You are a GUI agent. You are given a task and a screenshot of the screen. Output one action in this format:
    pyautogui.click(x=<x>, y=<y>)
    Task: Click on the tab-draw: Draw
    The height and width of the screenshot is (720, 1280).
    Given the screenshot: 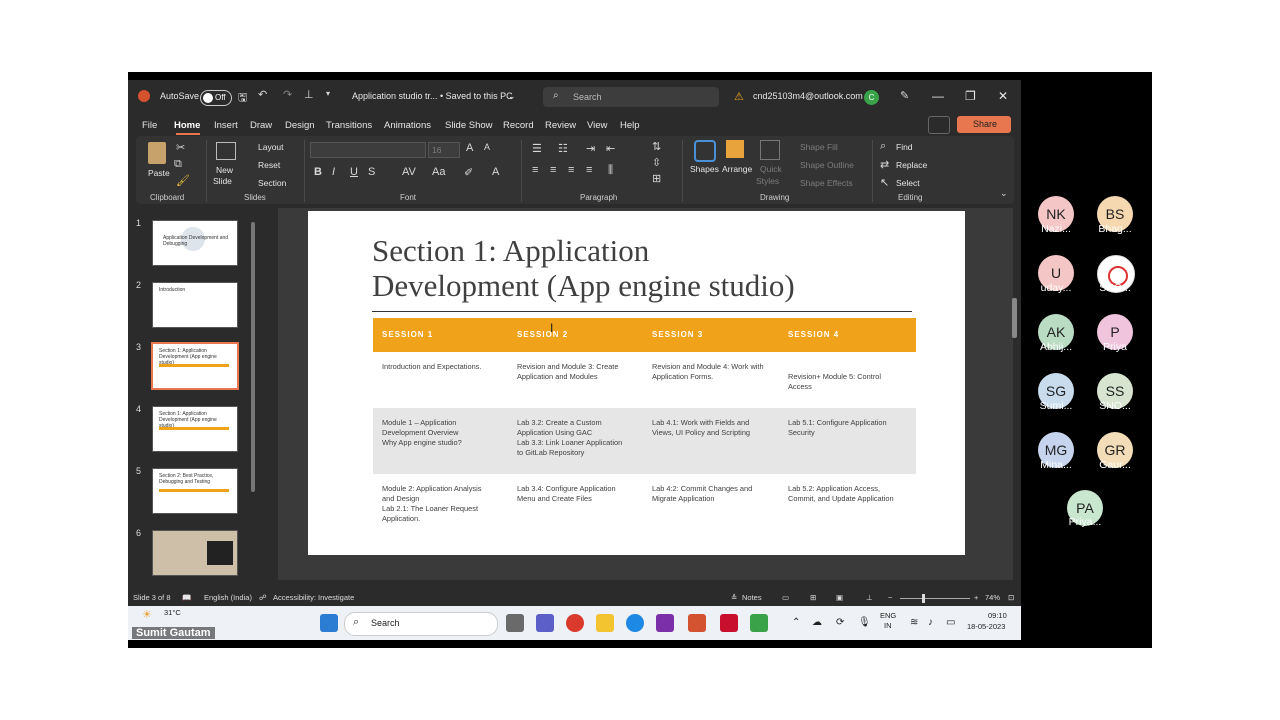 What is the action you would take?
    pyautogui.click(x=261, y=125)
    